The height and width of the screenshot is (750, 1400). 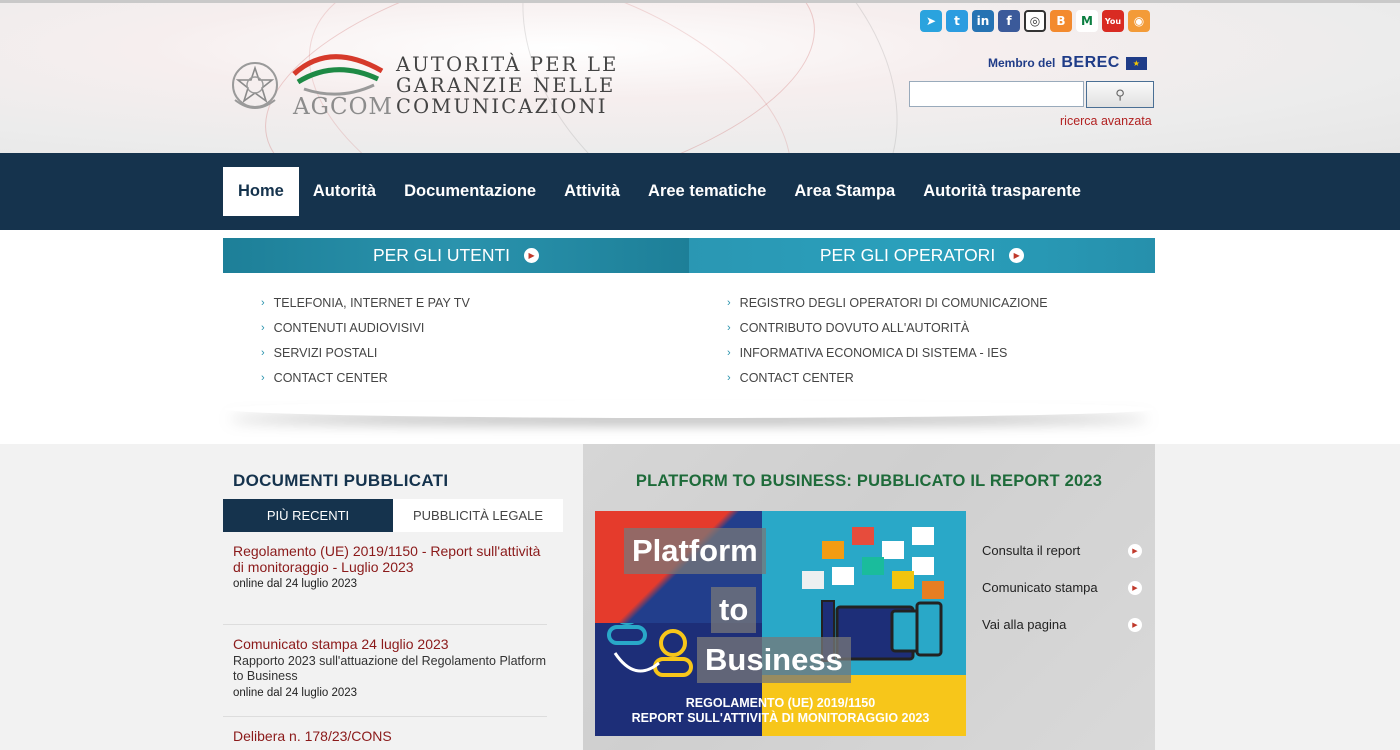 I want to click on featured-link-label: Comunicato stampa, so click(x=1040, y=587).